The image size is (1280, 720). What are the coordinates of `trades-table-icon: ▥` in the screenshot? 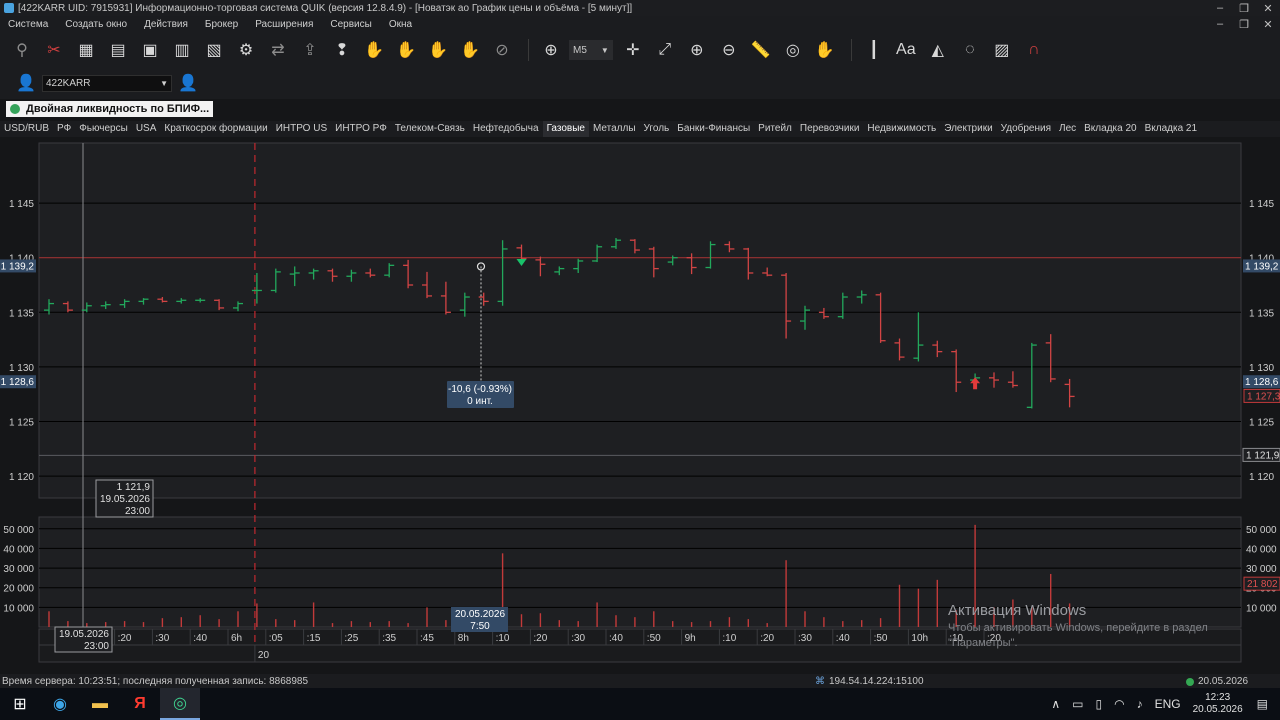 It's located at (182, 50).